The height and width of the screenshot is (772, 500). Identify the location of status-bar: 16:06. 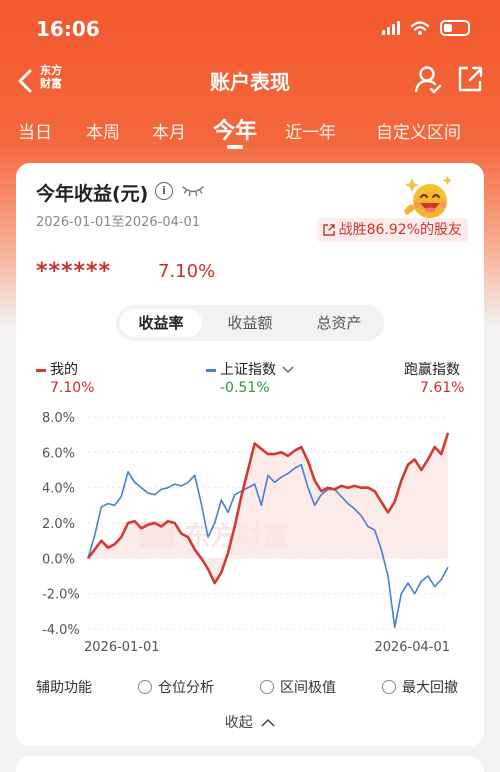
(250, 28).